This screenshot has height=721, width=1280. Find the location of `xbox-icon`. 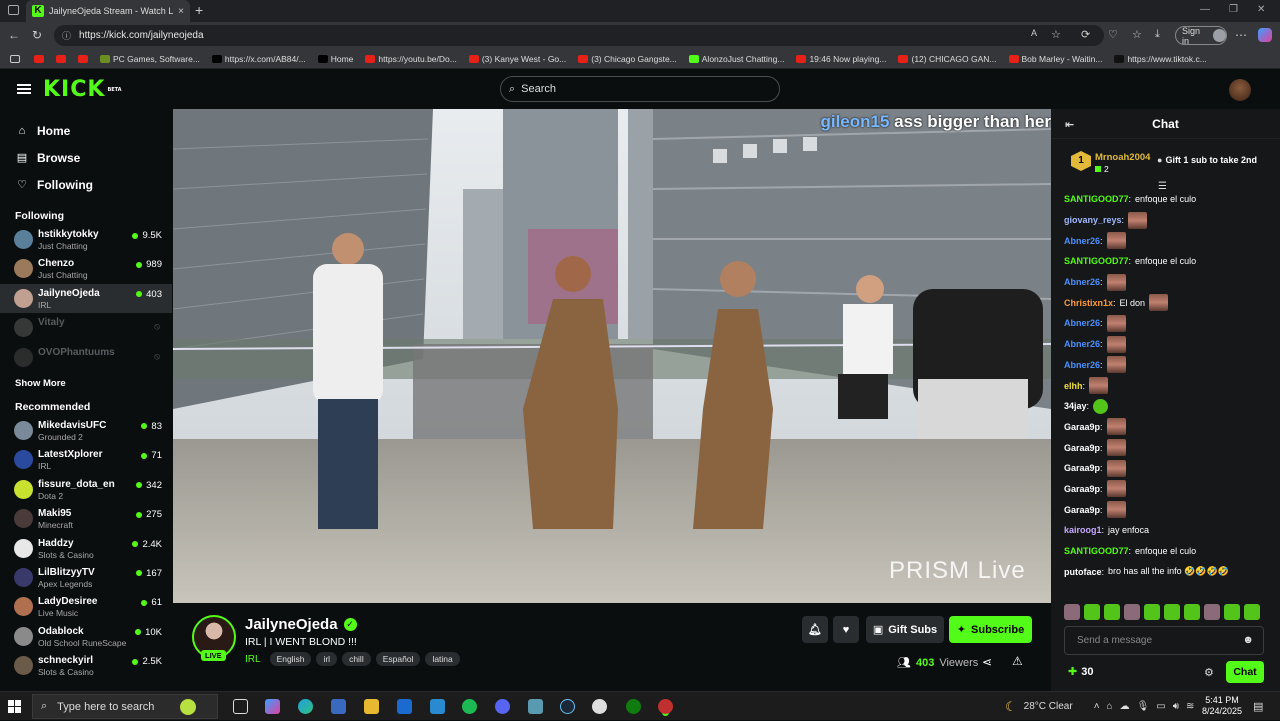

xbox-icon is located at coordinates (633, 706).